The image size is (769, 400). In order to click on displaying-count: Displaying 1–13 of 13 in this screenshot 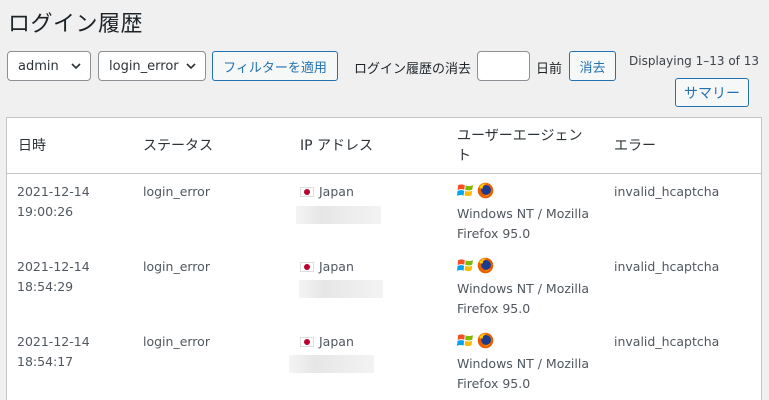, I will do `click(694, 61)`.